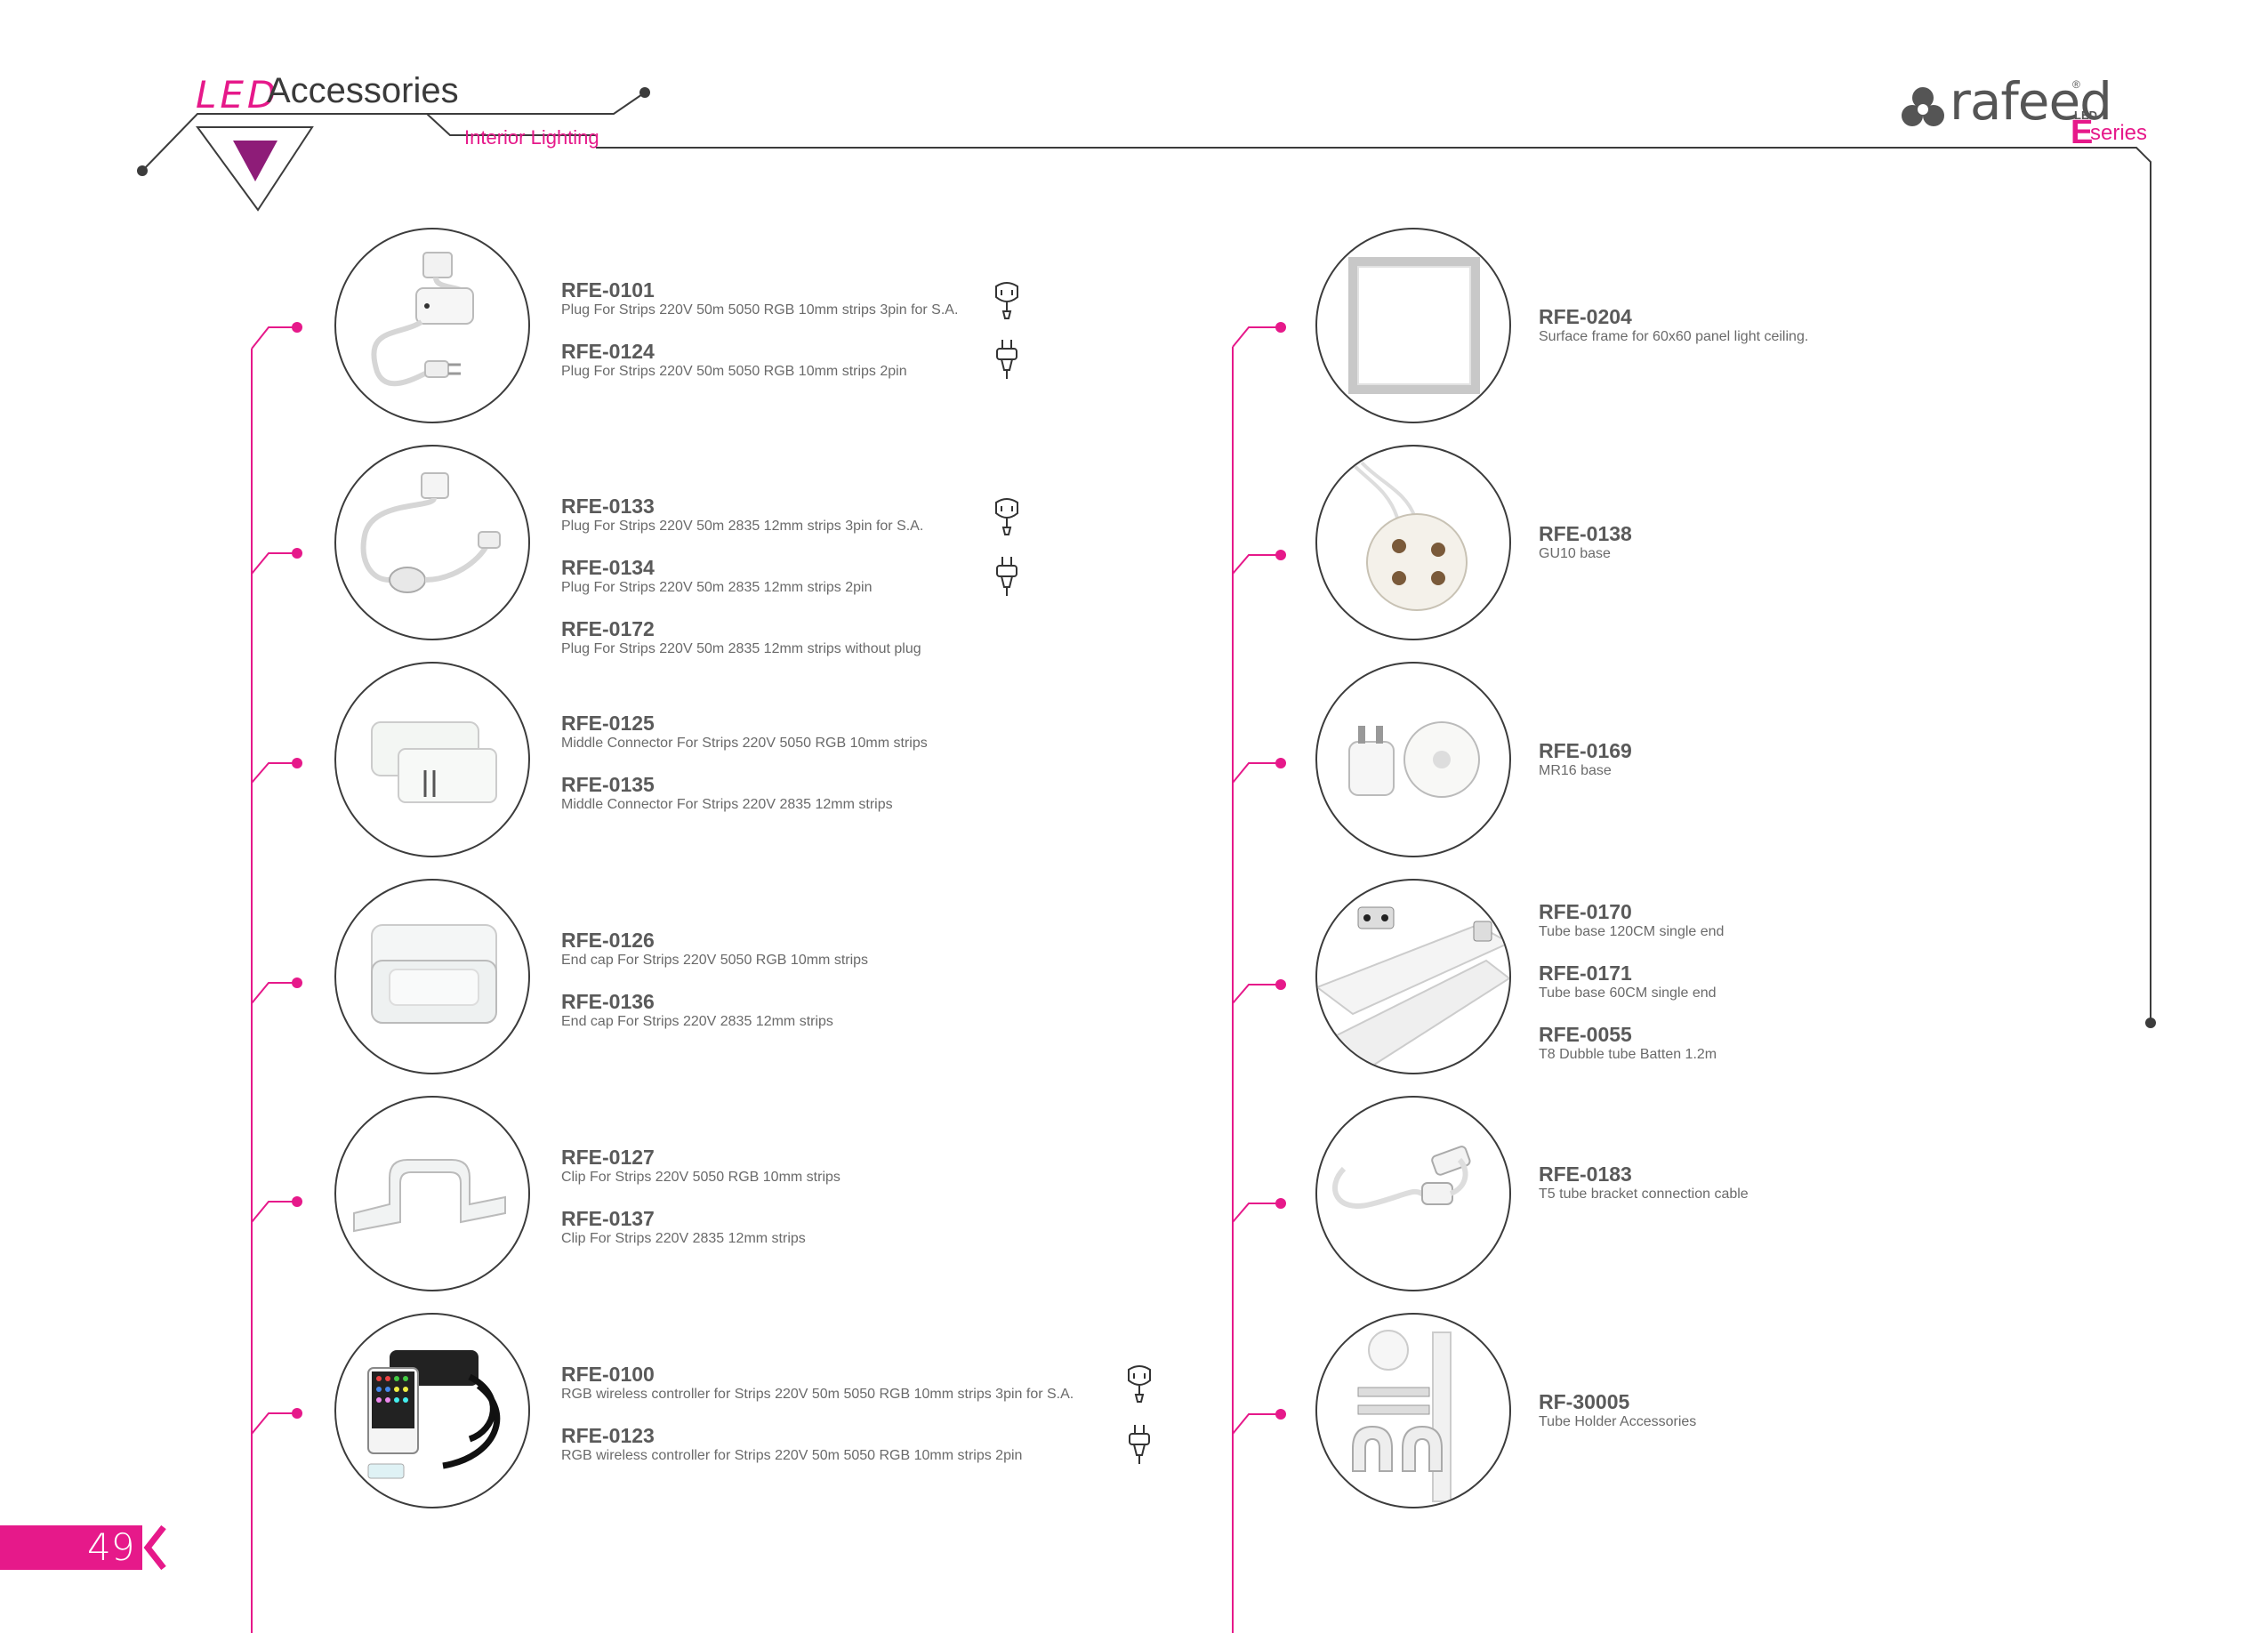  What do you see at coordinates (2076, 84) in the screenshot?
I see `logo-registered: ®` at bounding box center [2076, 84].